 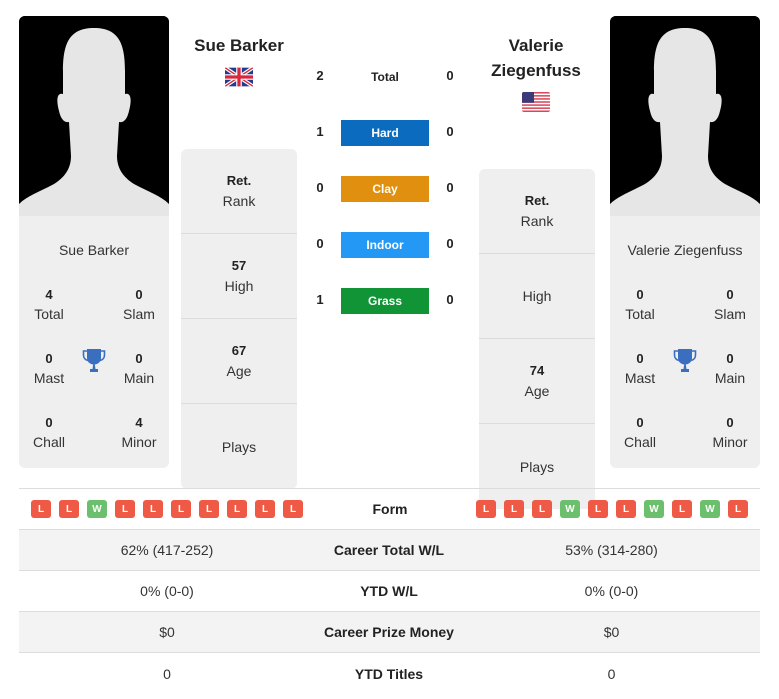 What do you see at coordinates (685, 116) in the screenshot?
I see `player2-photo` at bounding box center [685, 116].